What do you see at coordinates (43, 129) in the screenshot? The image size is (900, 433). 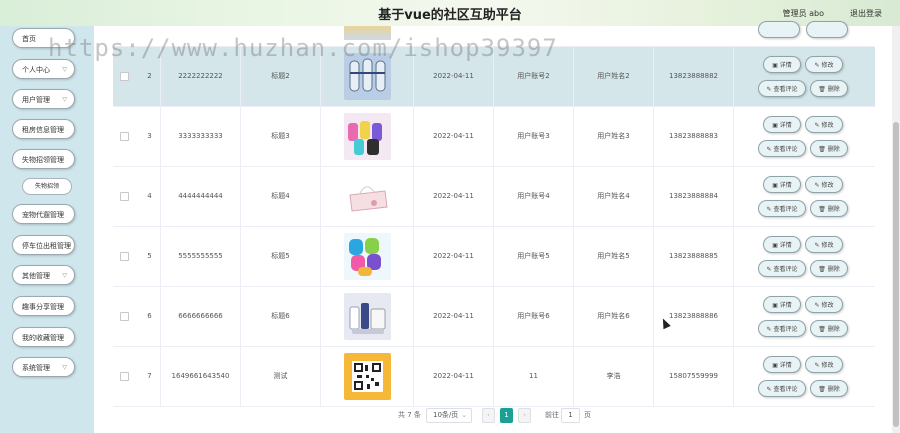 I see `sidebar-item-rental: 租房信息管理` at bounding box center [43, 129].